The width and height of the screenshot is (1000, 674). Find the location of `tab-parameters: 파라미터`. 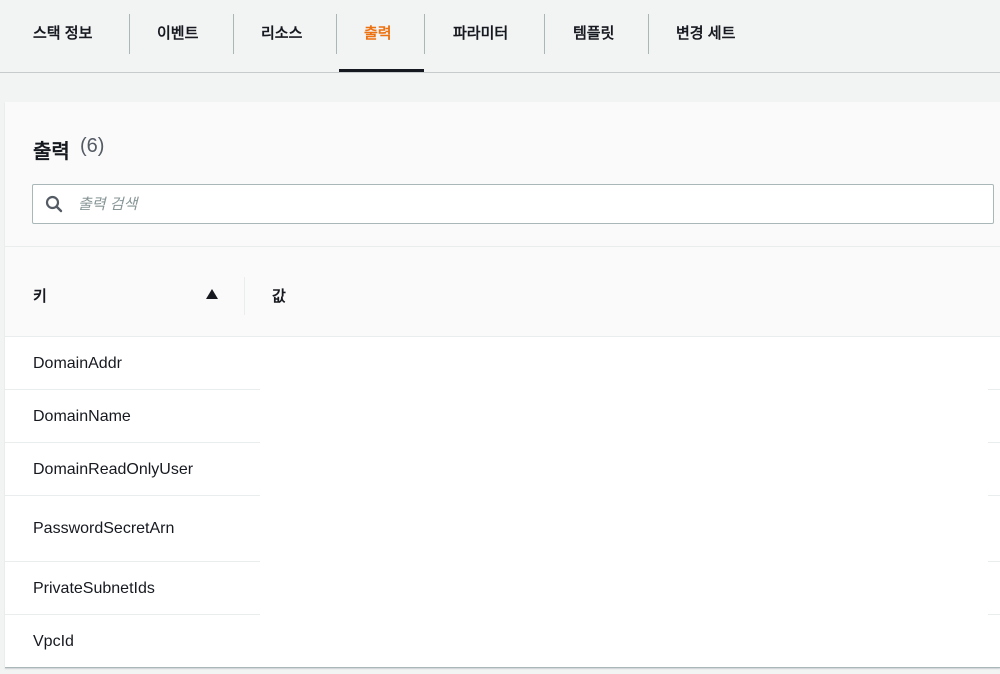

tab-parameters: 파라미터 is located at coordinates (480, 34).